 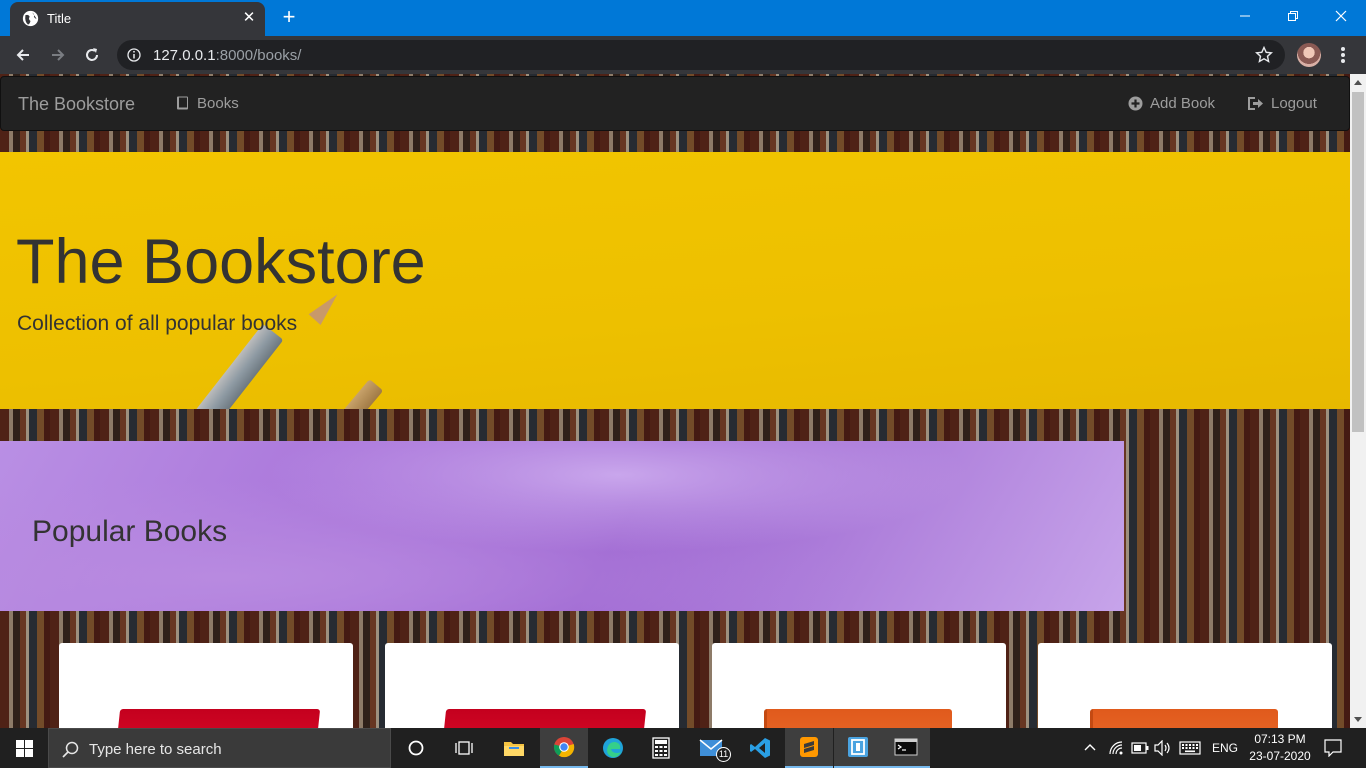 I want to click on reload-button, so click(x=92, y=55).